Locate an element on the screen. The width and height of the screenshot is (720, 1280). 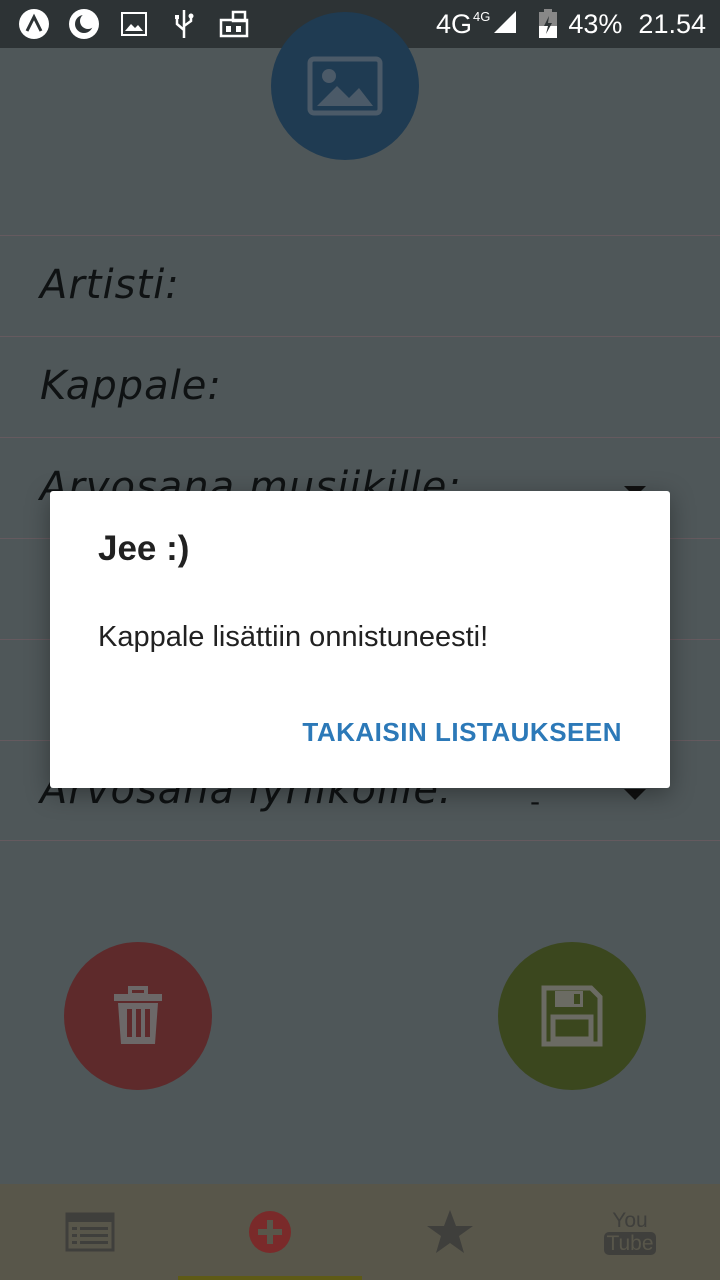
dropdown-caret-icon is located at coordinates (635, 794).